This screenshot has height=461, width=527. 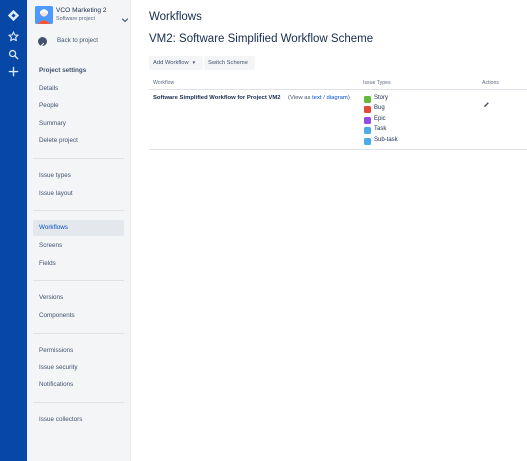 What do you see at coordinates (380, 129) in the screenshot?
I see `issue-type-label: Task` at bounding box center [380, 129].